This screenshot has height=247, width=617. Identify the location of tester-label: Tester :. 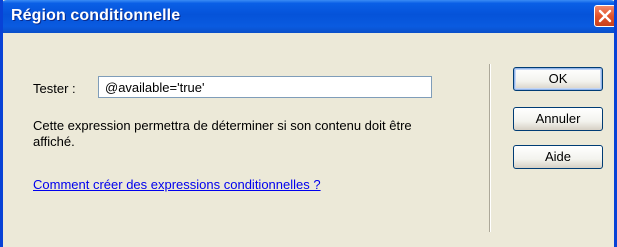
(54, 88).